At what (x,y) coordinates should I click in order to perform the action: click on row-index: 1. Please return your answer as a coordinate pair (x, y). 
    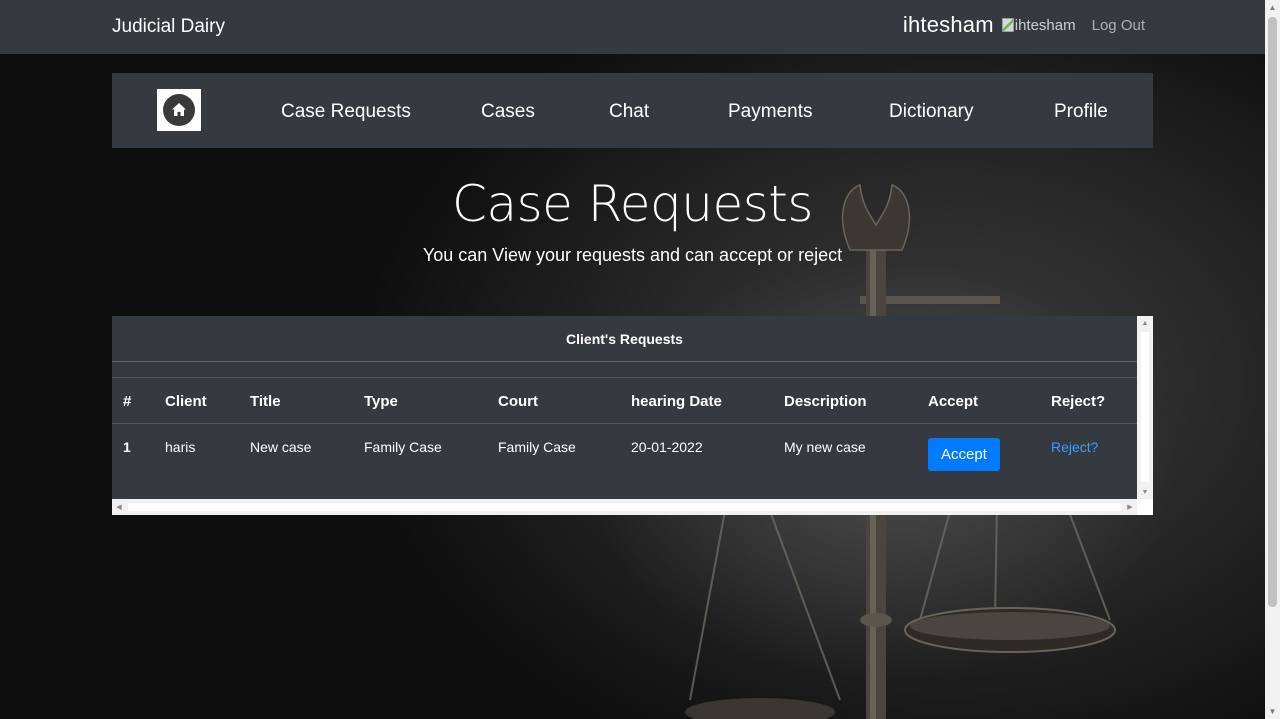
    Looking at the image, I should click on (127, 447).